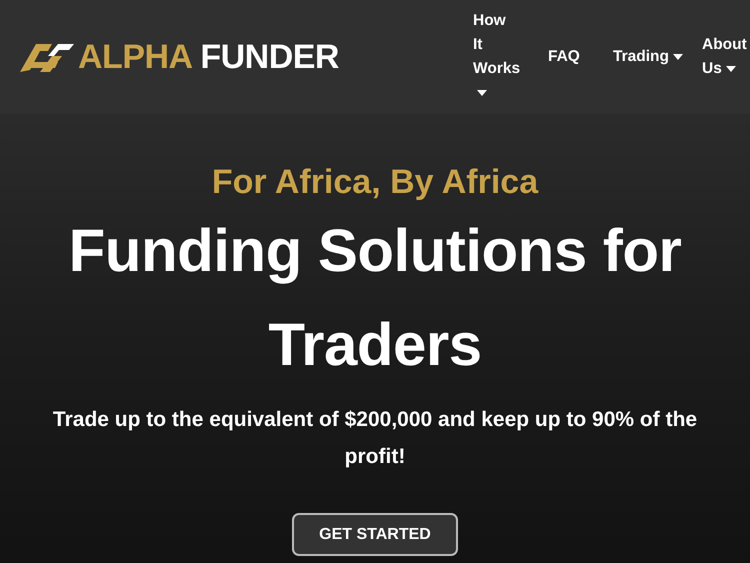  Describe the element at coordinates (46, 57) in the screenshot. I see `logo-icon` at that location.